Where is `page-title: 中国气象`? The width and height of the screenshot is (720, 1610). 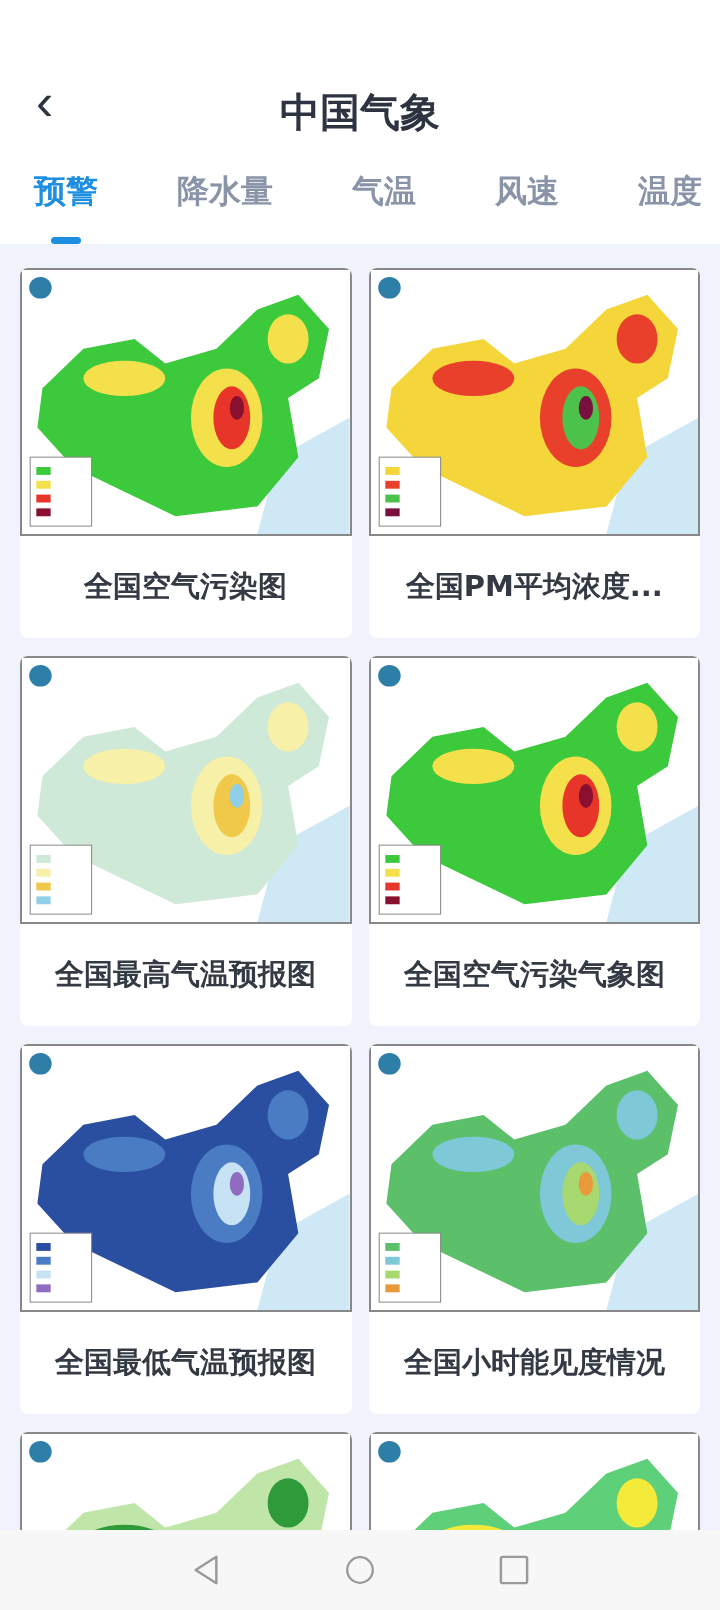 page-title: 中国气象 is located at coordinates (360, 112).